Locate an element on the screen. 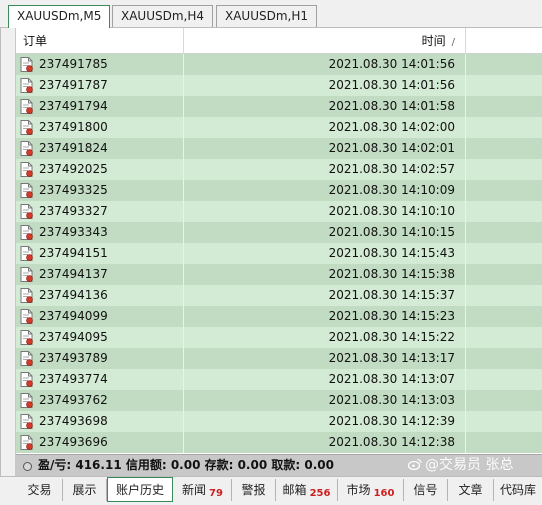  table-row: 237493696 2021.08.30 14:12:38 is located at coordinates (279, 442).